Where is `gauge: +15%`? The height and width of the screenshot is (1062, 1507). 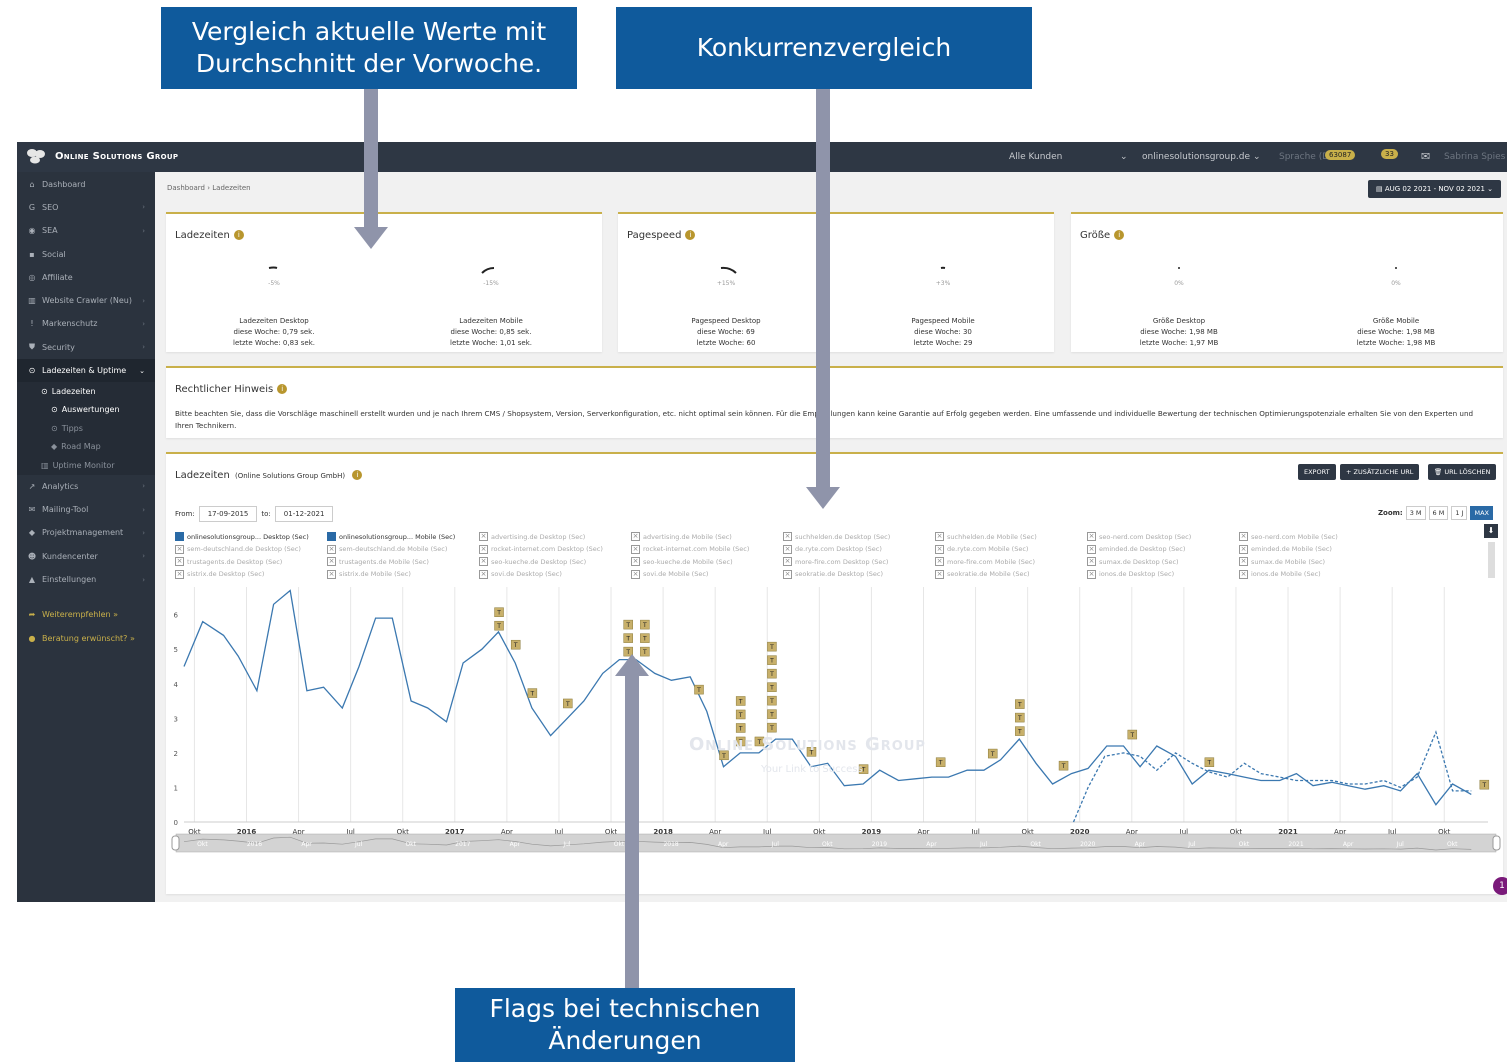
gauge: +15% is located at coordinates (726, 285).